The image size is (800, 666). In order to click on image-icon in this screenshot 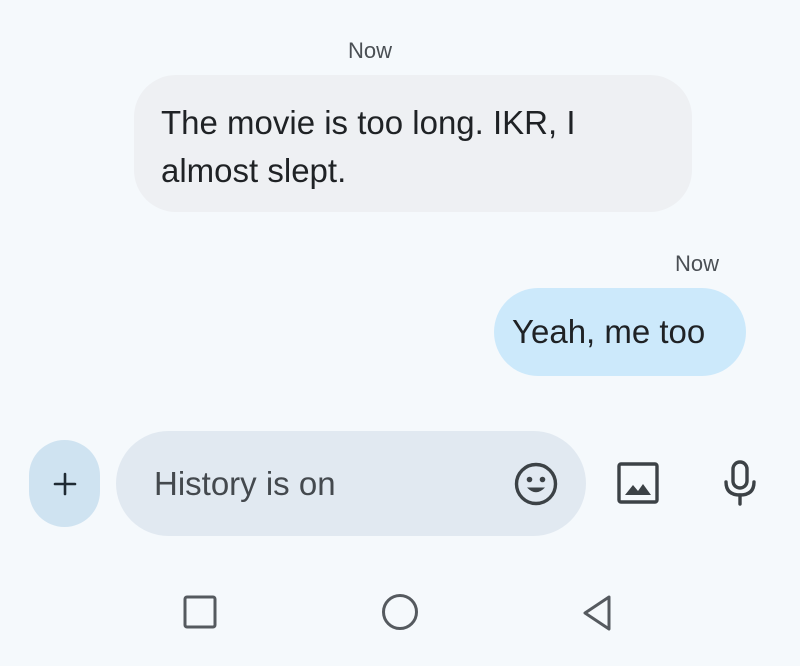, I will do `click(638, 483)`.